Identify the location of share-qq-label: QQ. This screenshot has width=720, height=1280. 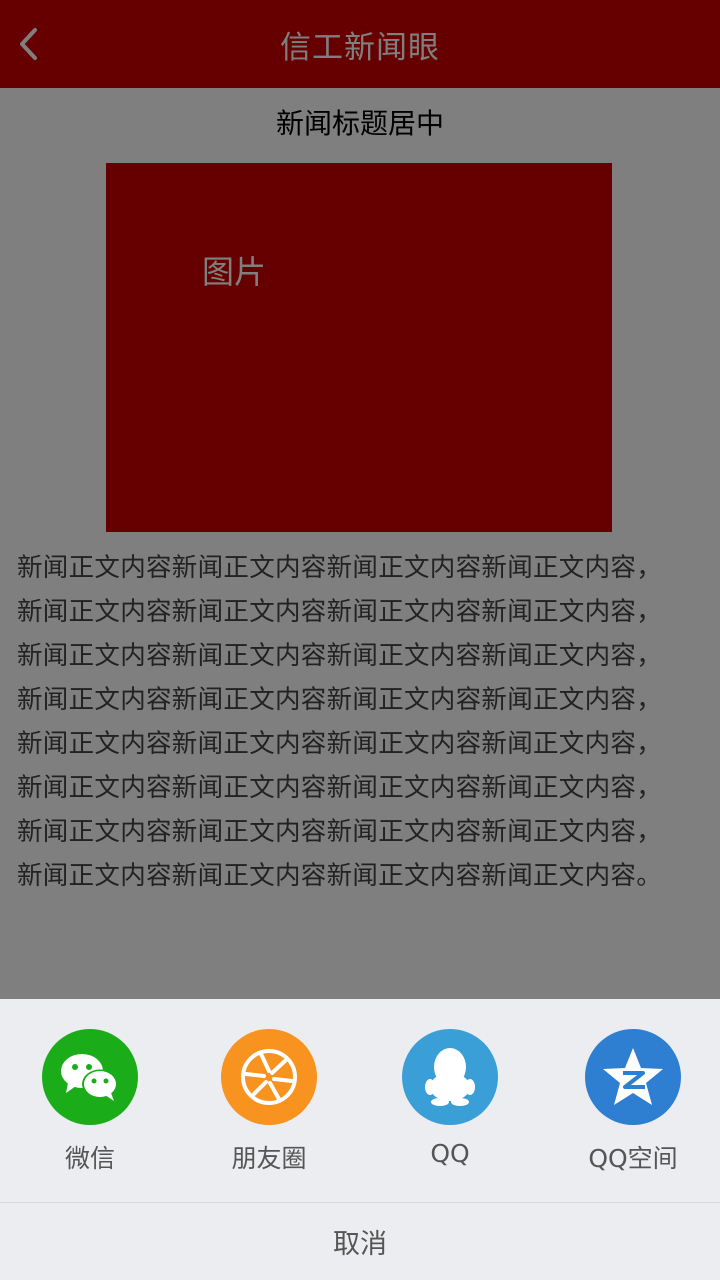
(450, 1153).